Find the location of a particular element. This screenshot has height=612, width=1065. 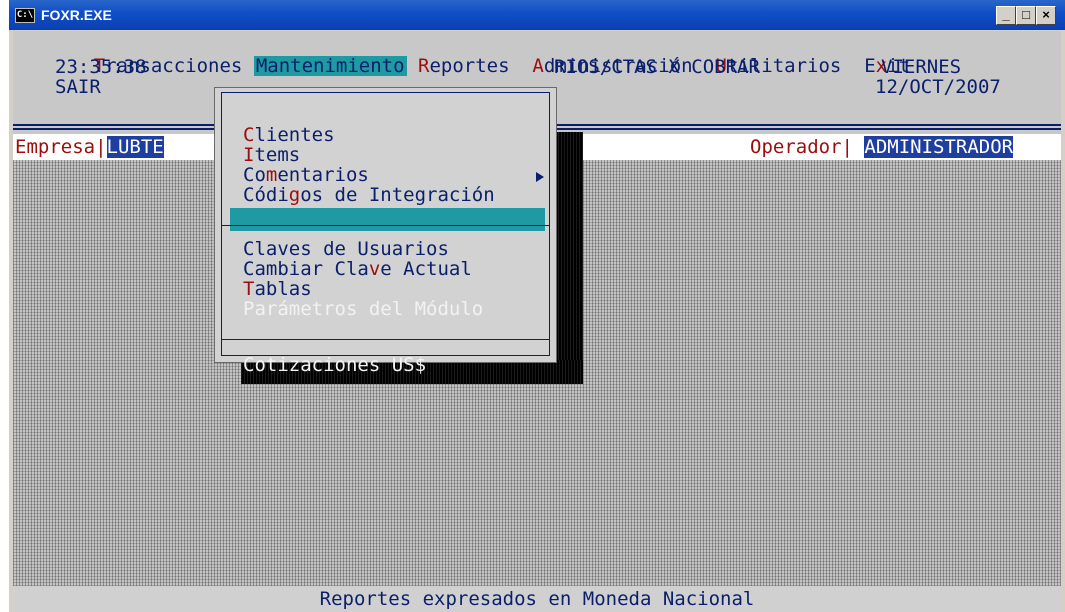

user-code: SAIR is located at coordinates (78, 87).